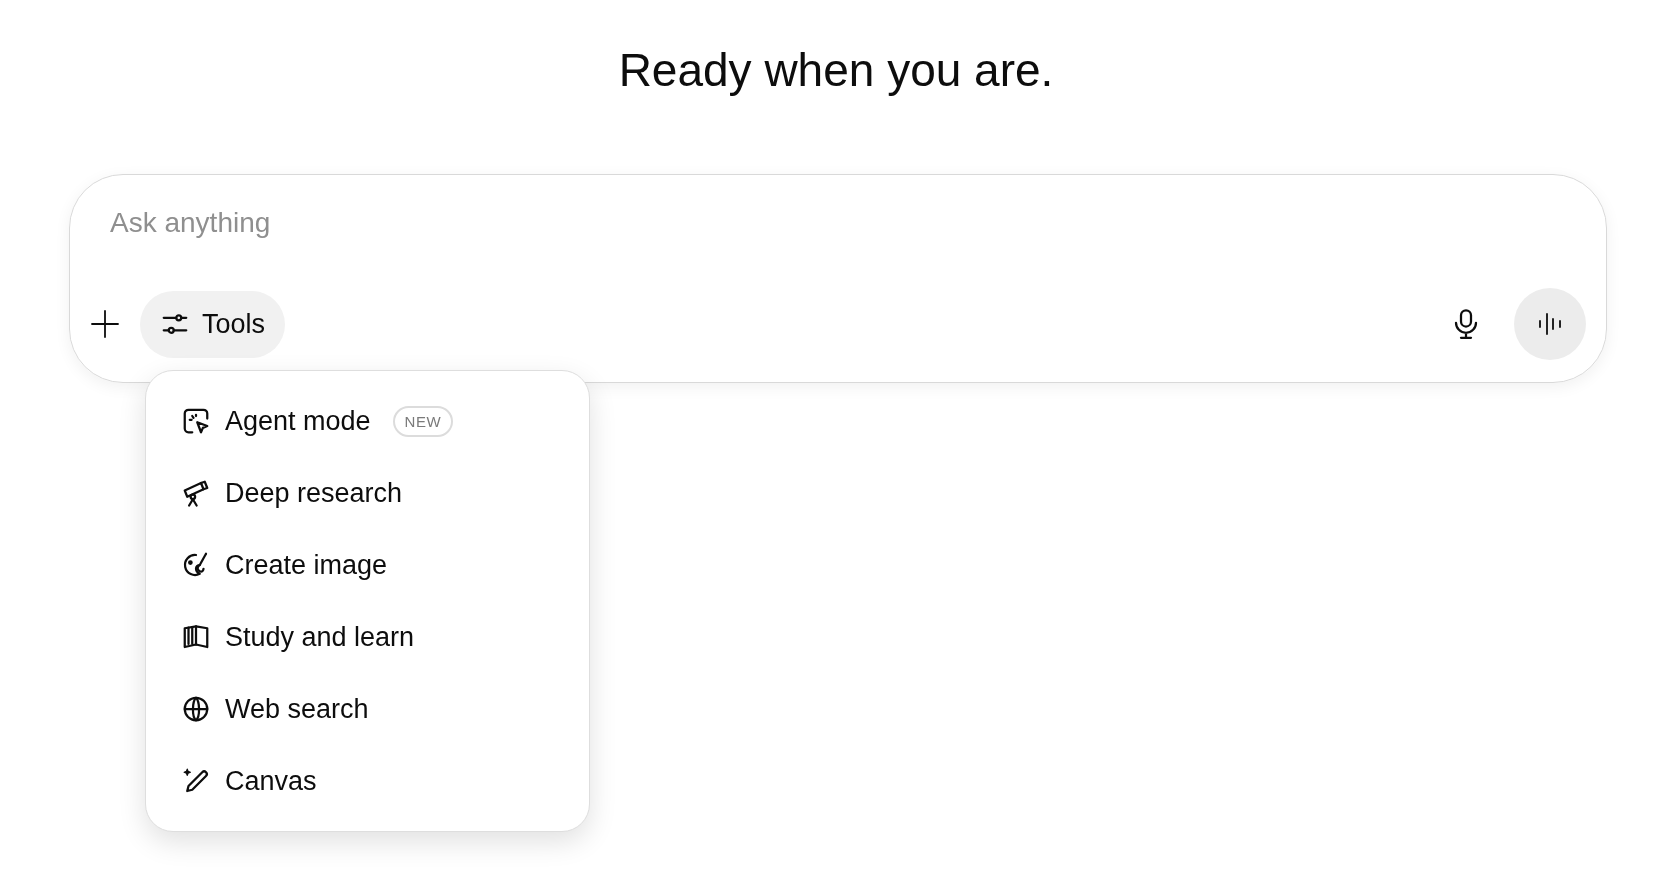 The height and width of the screenshot is (870, 1672). What do you see at coordinates (367, 637) in the screenshot?
I see `menu-item: Study and learn` at bounding box center [367, 637].